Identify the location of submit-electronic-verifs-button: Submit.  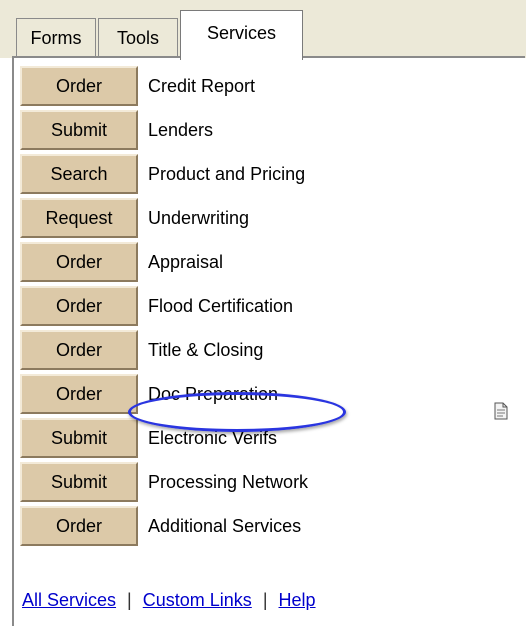
(79, 438).